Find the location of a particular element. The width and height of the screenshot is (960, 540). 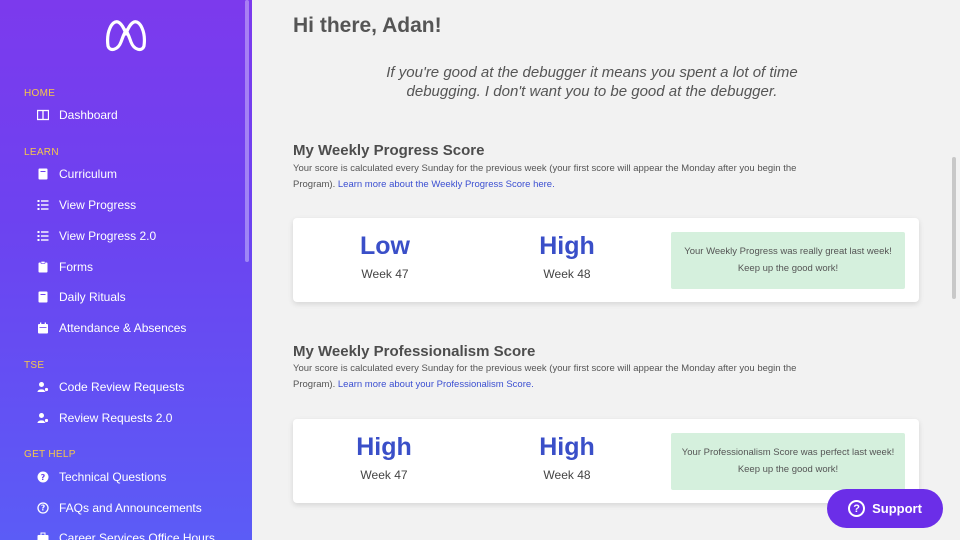

sidebar-item-label: Forms is located at coordinates (76, 267).